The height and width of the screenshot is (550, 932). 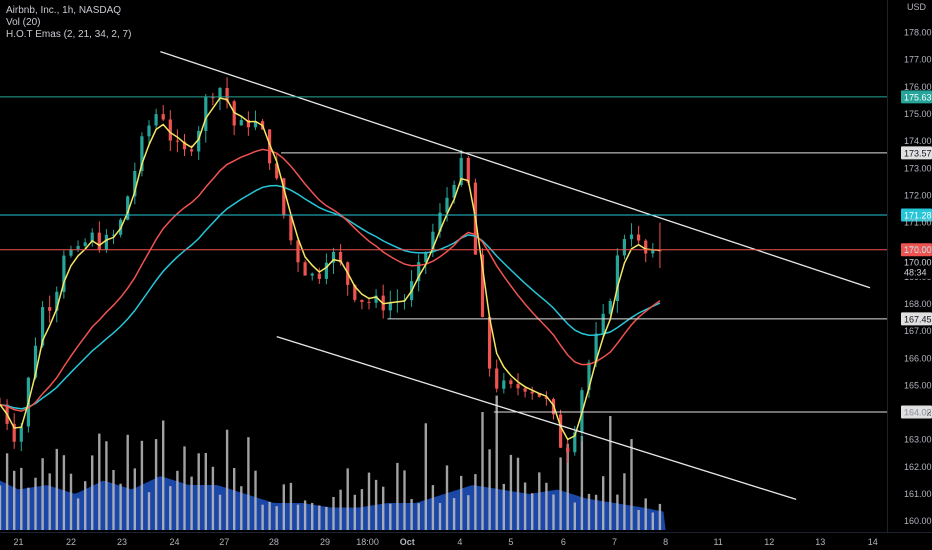 What do you see at coordinates (68, 11) in the screenshot?
I see `legend-symbol: Airbnb, Inc., 1h, NASDAQ` at bounding box center [68, 11].